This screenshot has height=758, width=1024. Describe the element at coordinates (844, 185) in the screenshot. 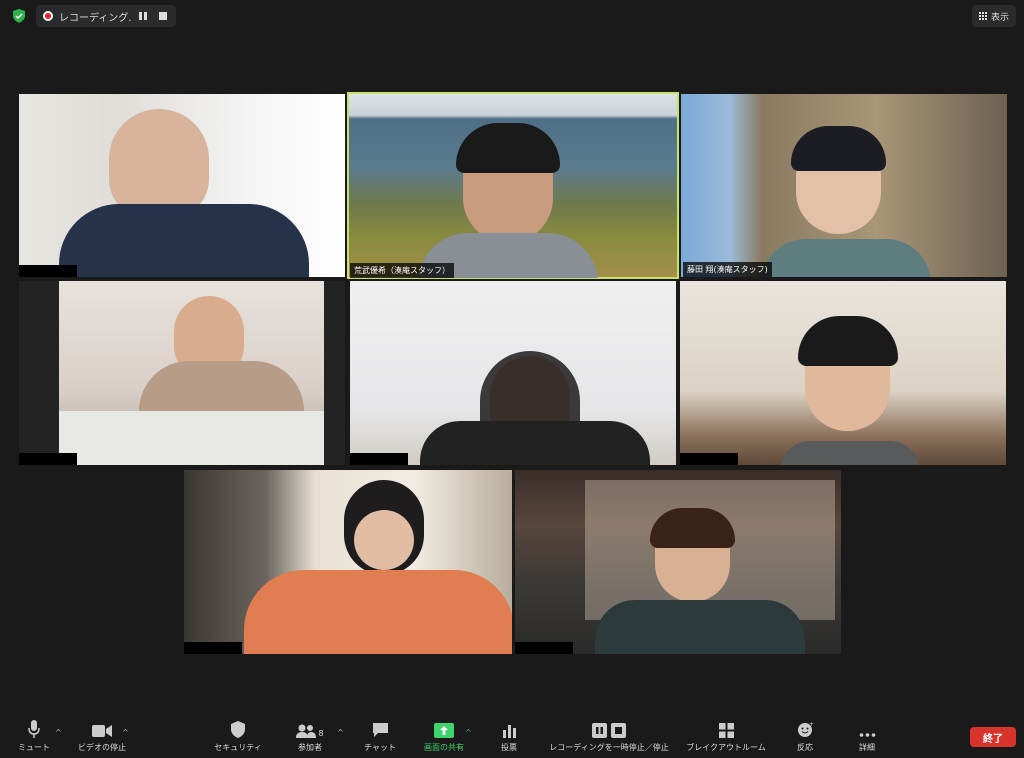

I see `video-tile-3: 藤田 翔(湊庵スタッフ)` at that location.